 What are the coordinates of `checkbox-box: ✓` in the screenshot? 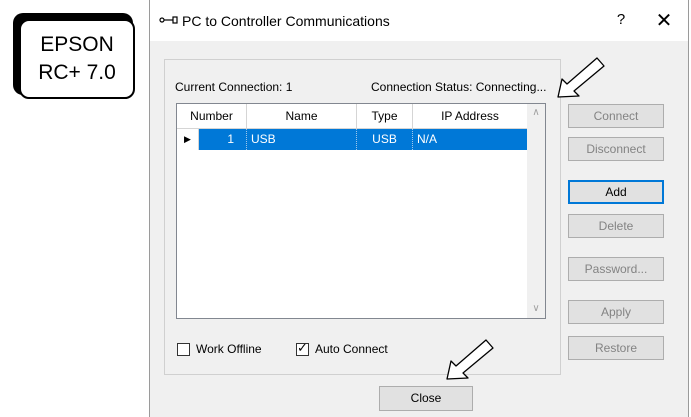 It's located at (302, 347).